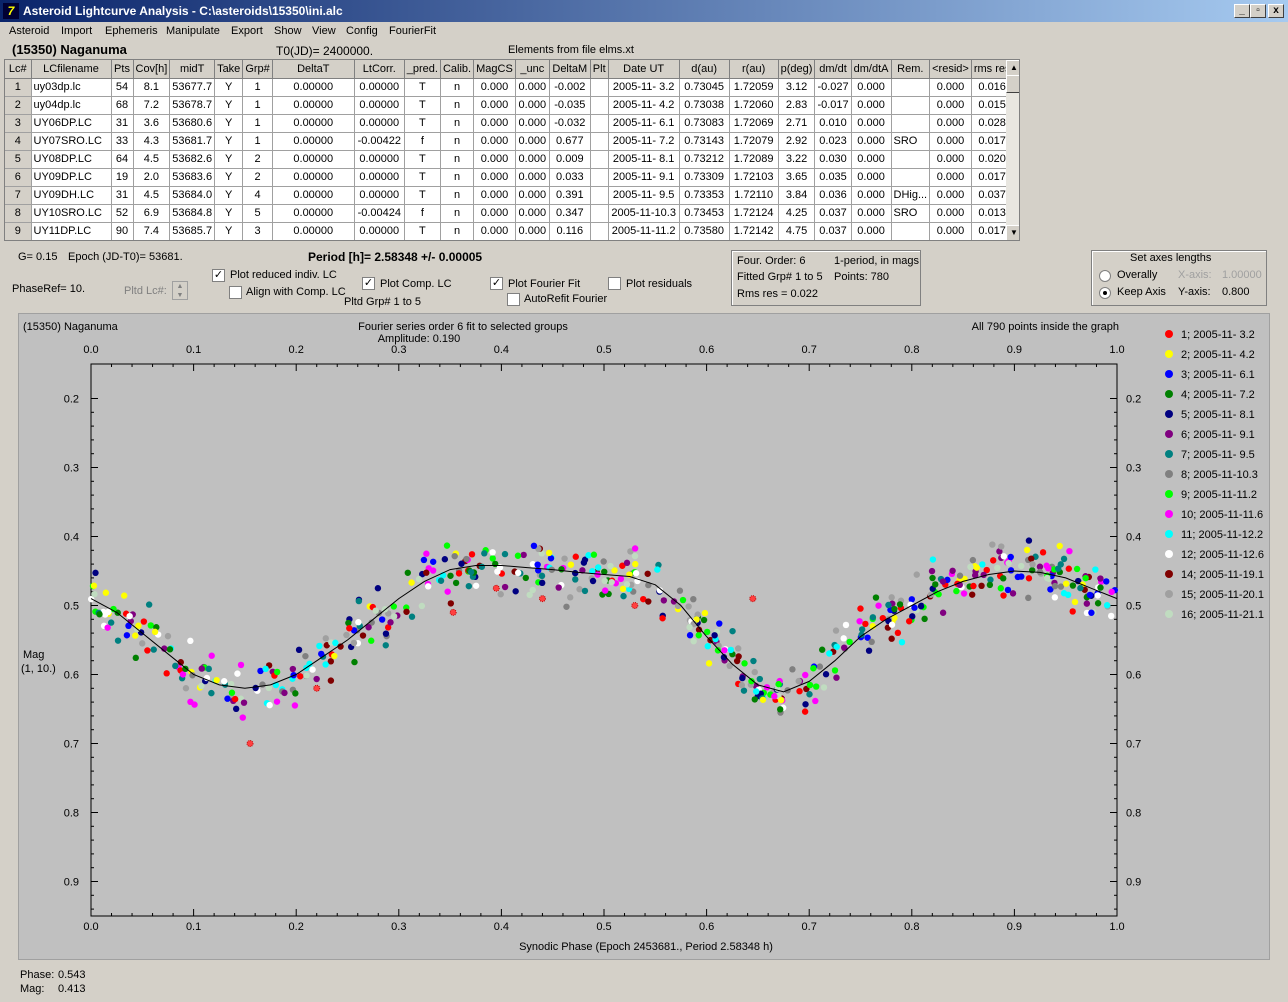 The height and width of the screenshot is (1002, 1288). I want to click on column-header: Grp#, so click(257, 69).